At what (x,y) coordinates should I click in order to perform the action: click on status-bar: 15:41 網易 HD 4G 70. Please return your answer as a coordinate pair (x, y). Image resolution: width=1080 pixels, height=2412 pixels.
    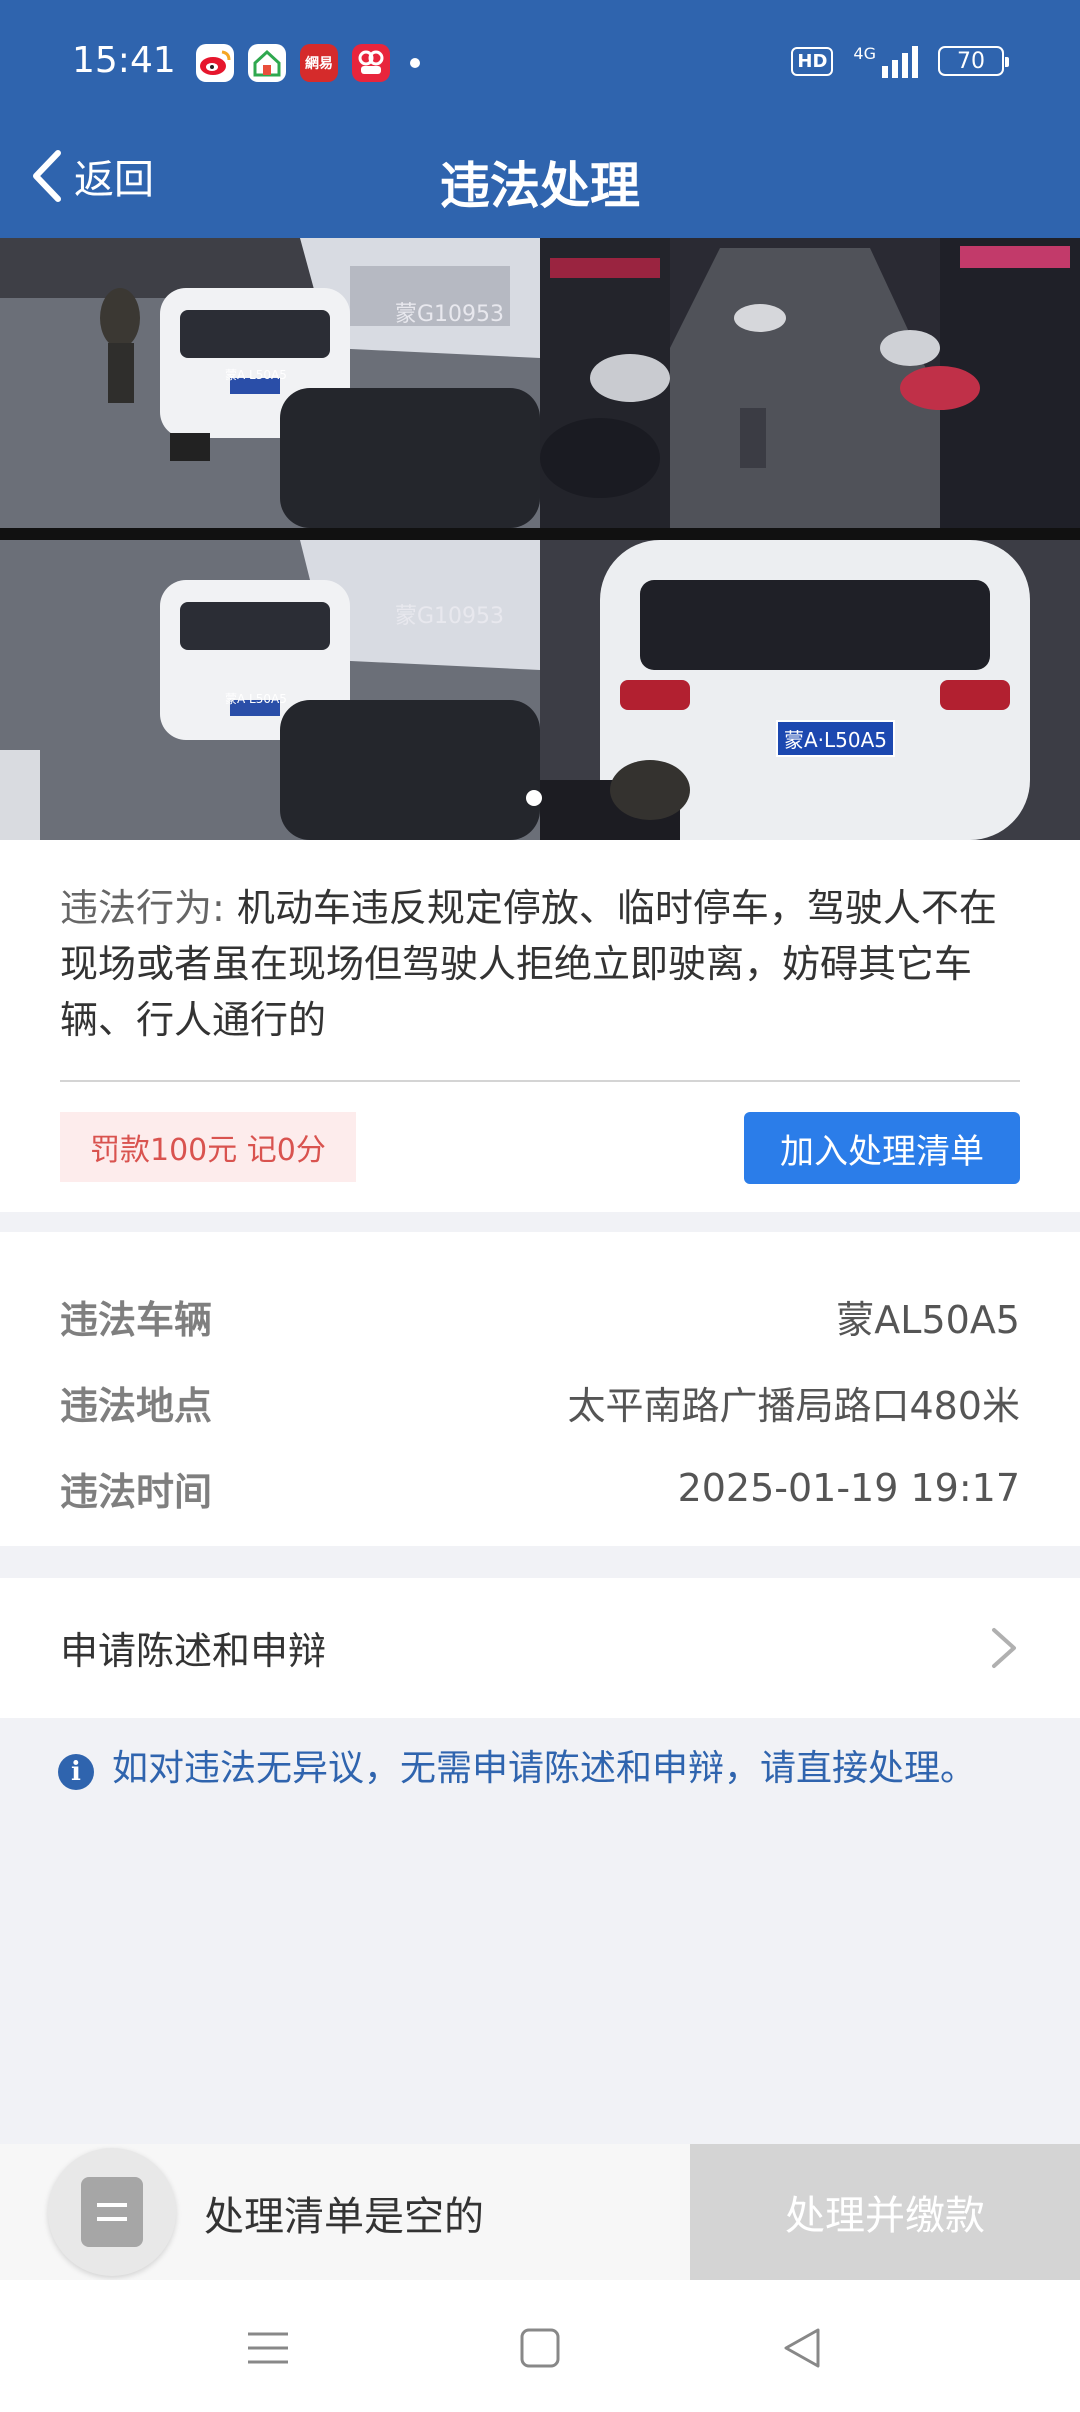
    Looking at the image, I should click on (540, 62).